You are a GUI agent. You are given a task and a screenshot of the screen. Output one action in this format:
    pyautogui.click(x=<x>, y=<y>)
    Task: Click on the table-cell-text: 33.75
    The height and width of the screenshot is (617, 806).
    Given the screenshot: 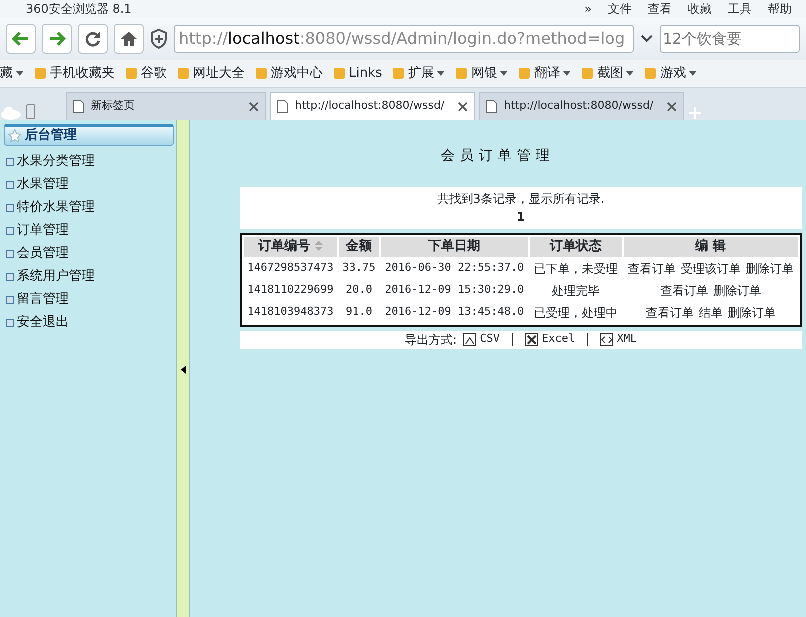 What is the action you would take?
    pyautogui.click(x=359, y=268)
    